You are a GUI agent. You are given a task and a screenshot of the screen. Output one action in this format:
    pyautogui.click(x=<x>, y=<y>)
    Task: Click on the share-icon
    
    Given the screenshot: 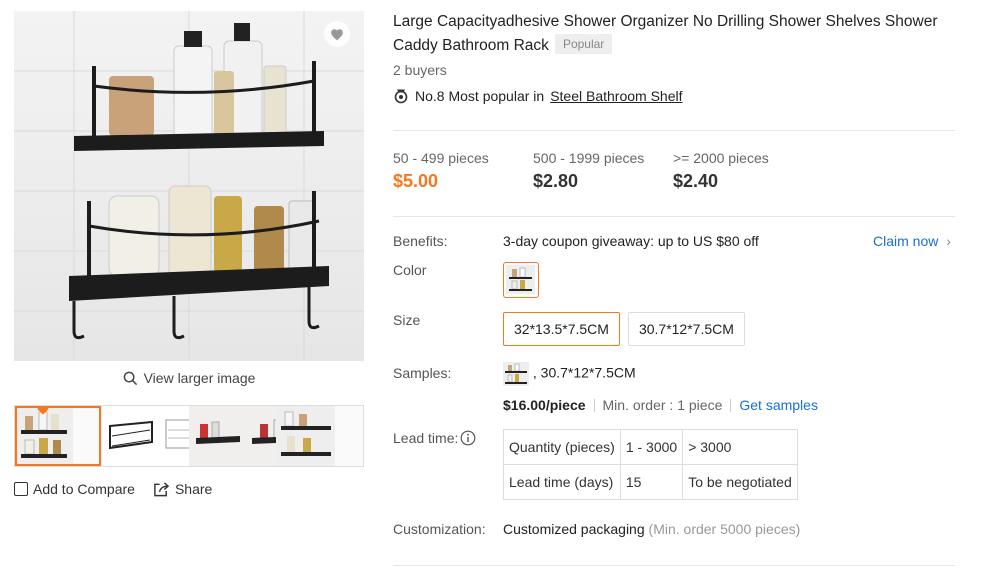 What is the action you would take?
    pyautogui.click(x=162, y=489)
    